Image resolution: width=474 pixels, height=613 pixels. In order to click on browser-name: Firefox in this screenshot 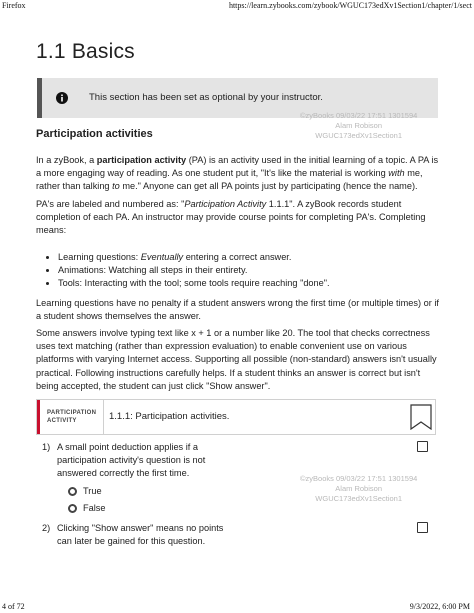, I will do `click(14, 5)`.